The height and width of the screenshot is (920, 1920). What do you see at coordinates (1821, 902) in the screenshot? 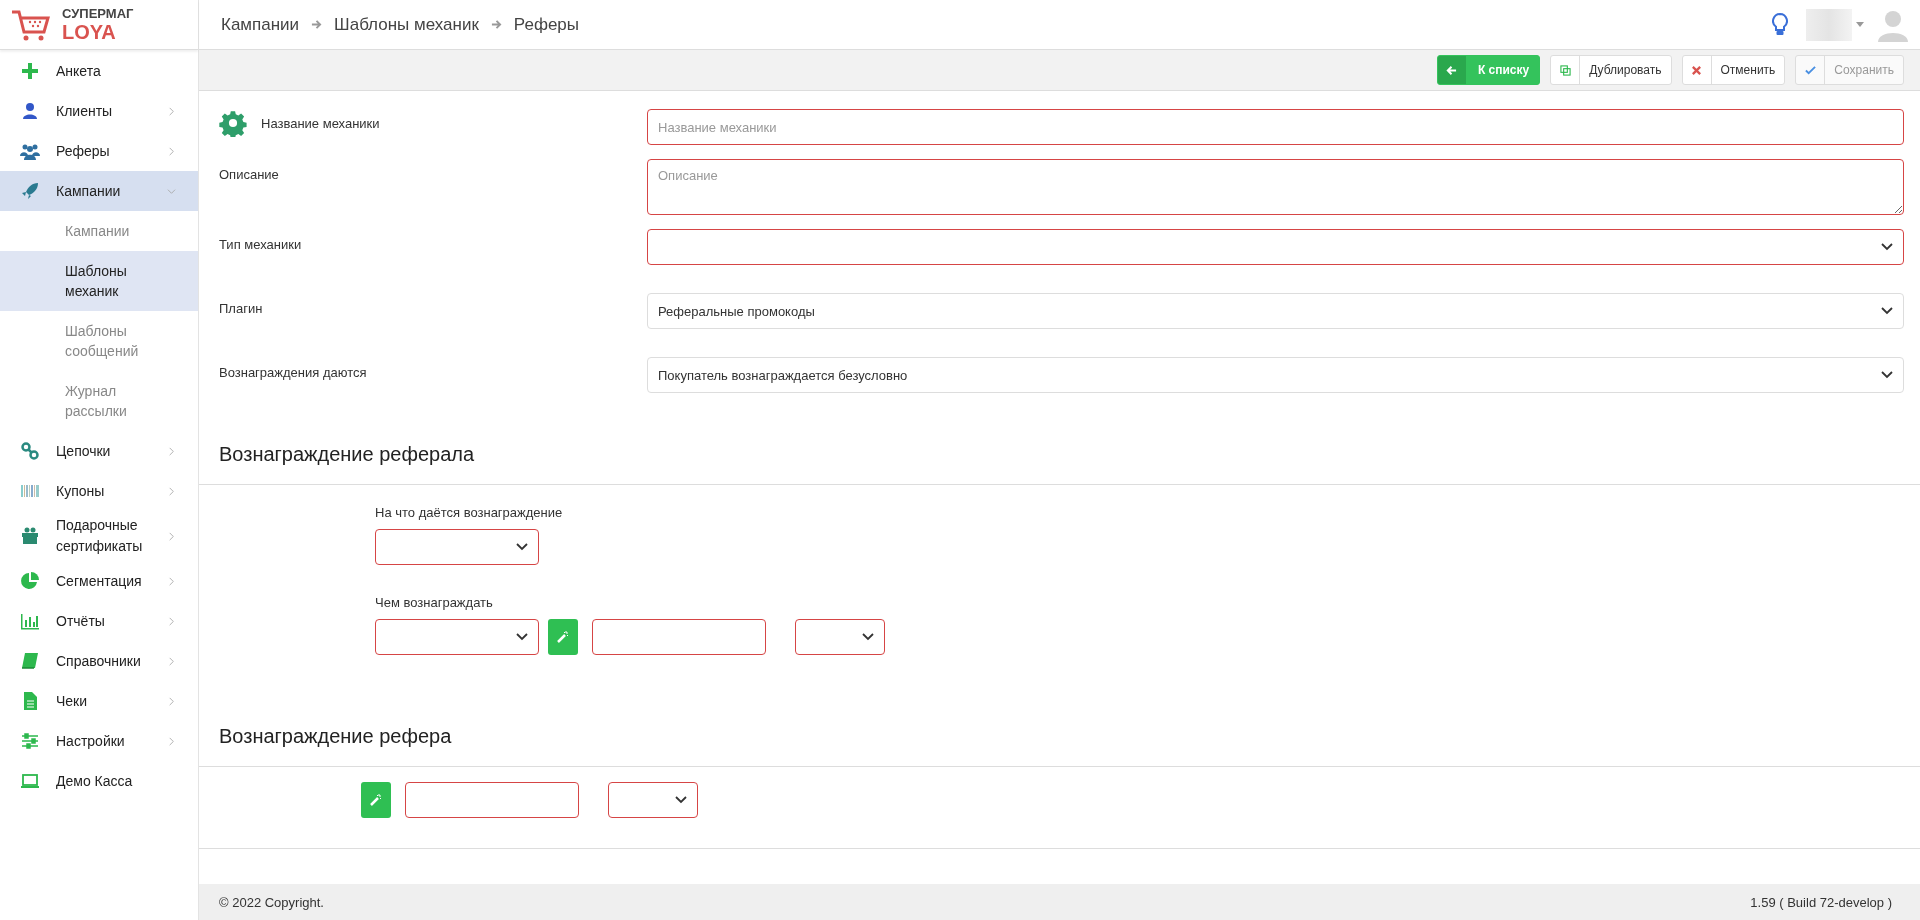
I see `version-text: 1.59 ( Build 72-develop )` at bounding box center [1821, 902].